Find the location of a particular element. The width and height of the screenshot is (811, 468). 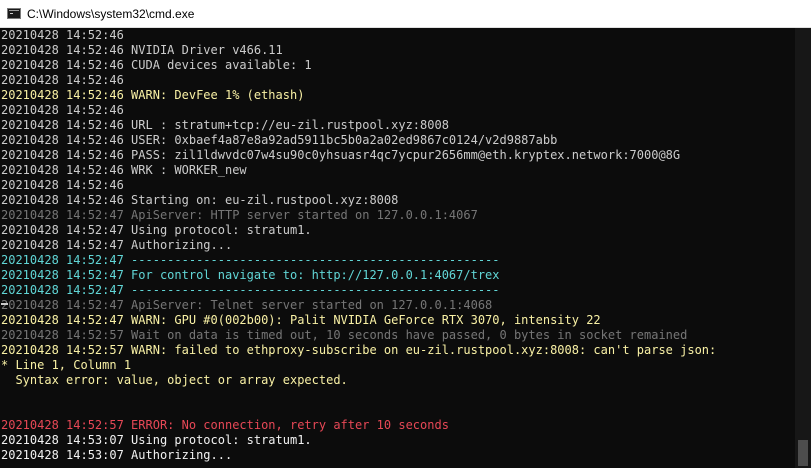

console-line: 20210428 14:52:46 WRK : WORKER_new is located at coordinates (124, 170).